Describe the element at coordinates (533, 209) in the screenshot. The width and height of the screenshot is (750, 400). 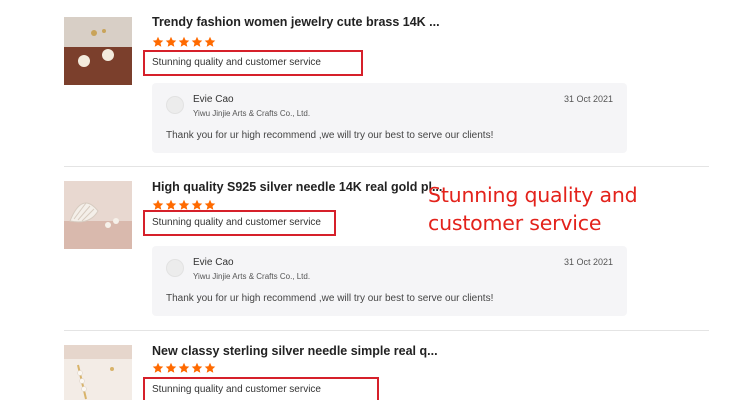
I see `overlay-annotation: Stunning quality and customer service` at that location.